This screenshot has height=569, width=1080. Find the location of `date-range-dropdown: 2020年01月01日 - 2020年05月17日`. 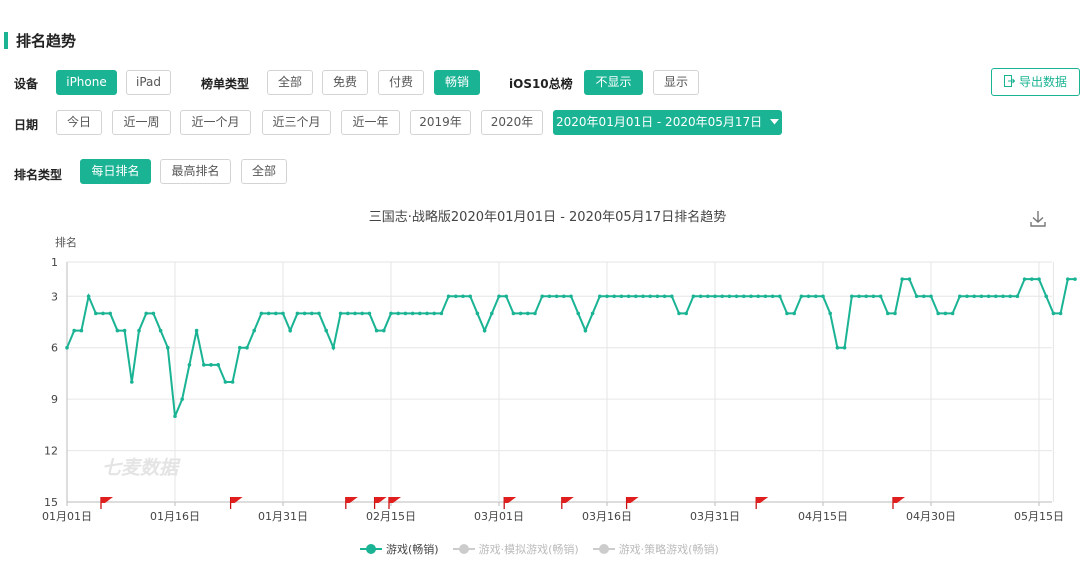

date-range-dropdown: 2020年01月01日 - 2020年05月17日 is located at coordinates (667, 122).